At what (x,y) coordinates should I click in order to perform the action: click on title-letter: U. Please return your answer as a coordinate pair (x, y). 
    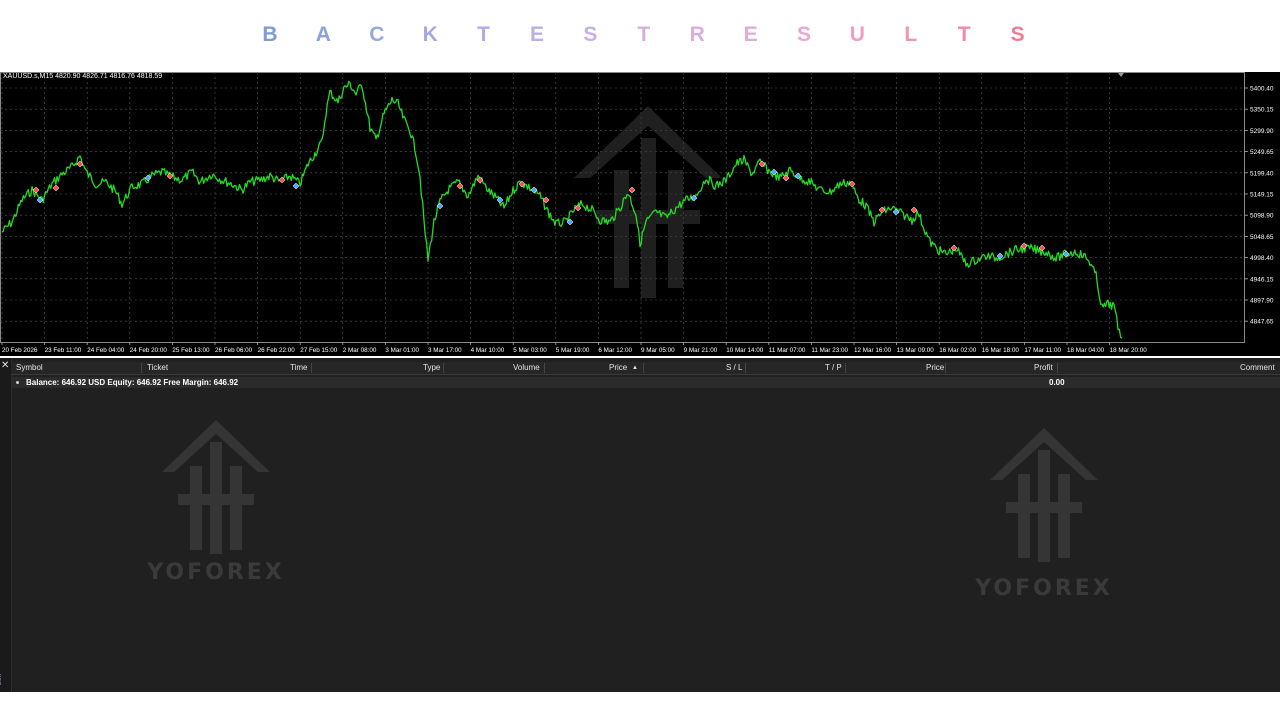
    Looking at the image, I should click on (857, 34).